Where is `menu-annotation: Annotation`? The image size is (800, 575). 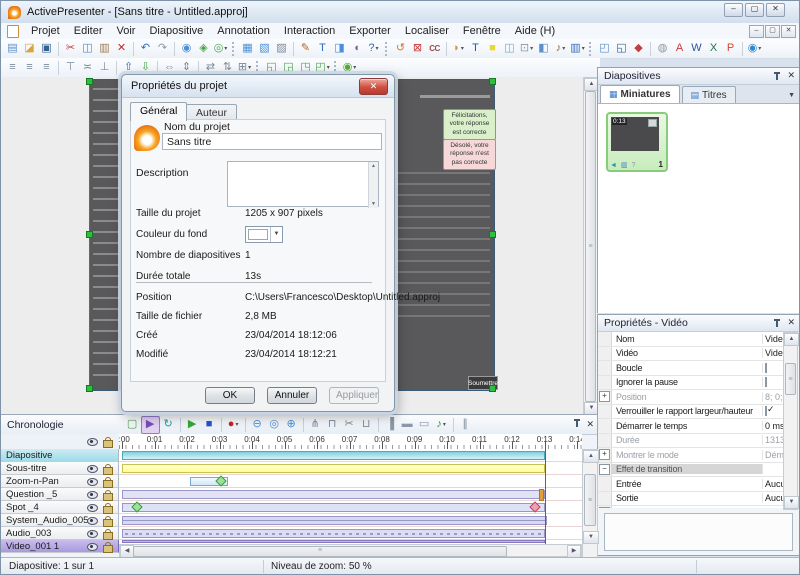 menu-annotation: Annotation is located at coordinates (243, 31).